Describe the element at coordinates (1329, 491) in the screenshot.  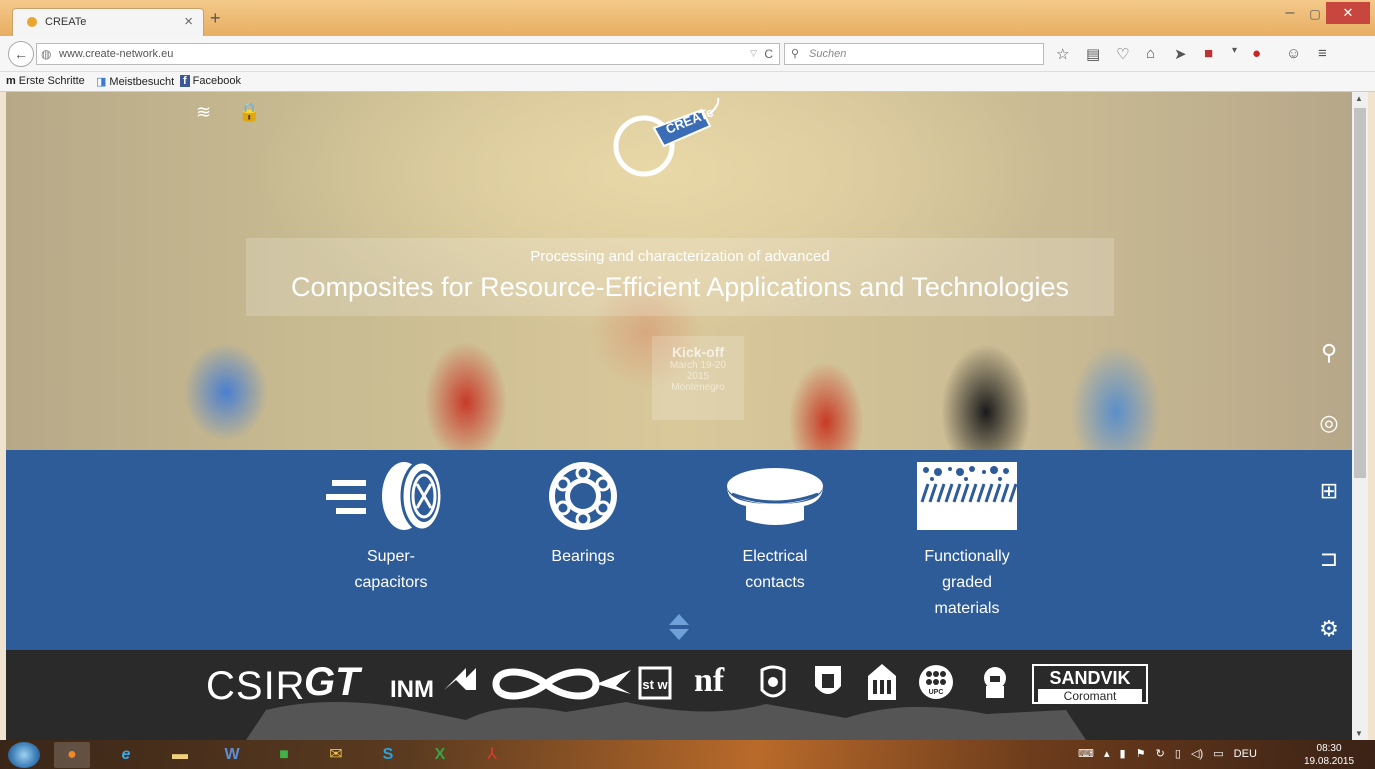
I see `windows-icon: ⊞` at that location.